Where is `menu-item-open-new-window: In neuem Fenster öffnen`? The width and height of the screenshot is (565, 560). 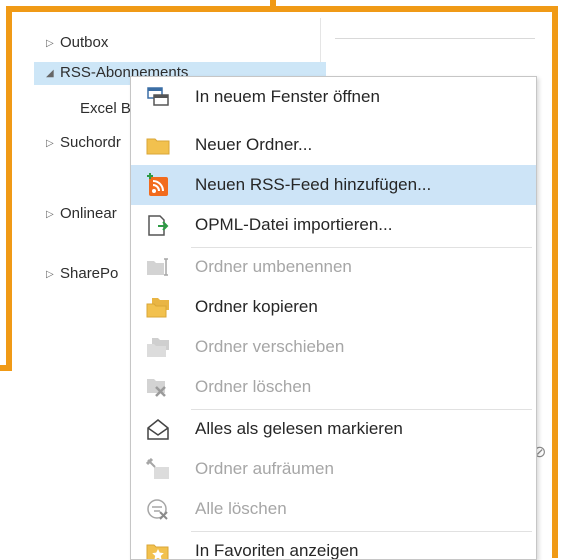
menu-item-open-new-window: In neuem Fenster öffnen is located at coordinates (333, 97).